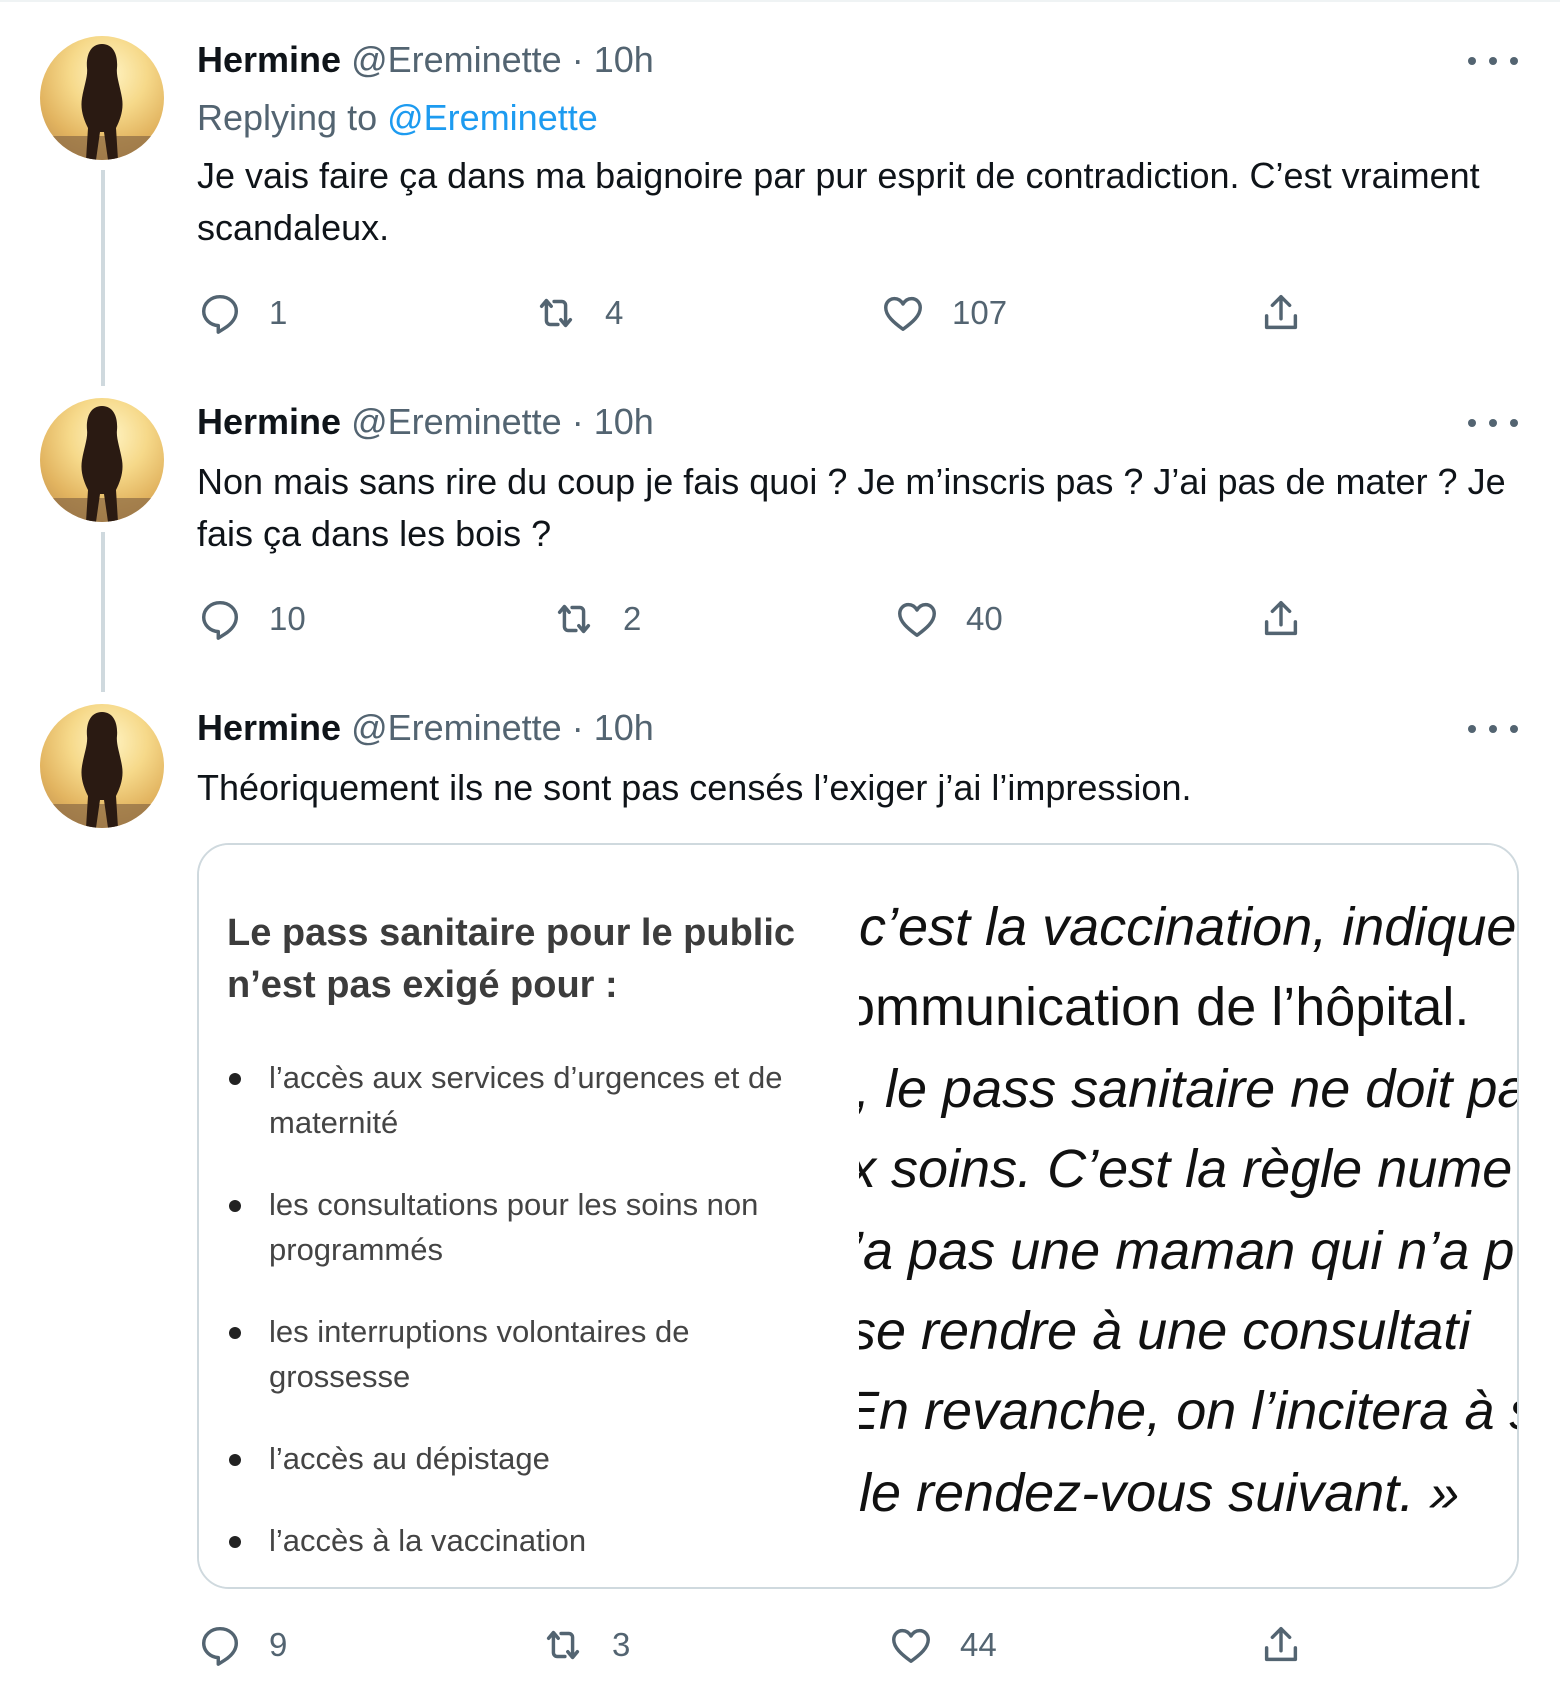 The height and width of the screenshot is (1700, 1560). Describe the element at coordinates (1188, 1089) in the screenshot. I see `quote-line: , le pass sanitaire ne doit pa` at that location.